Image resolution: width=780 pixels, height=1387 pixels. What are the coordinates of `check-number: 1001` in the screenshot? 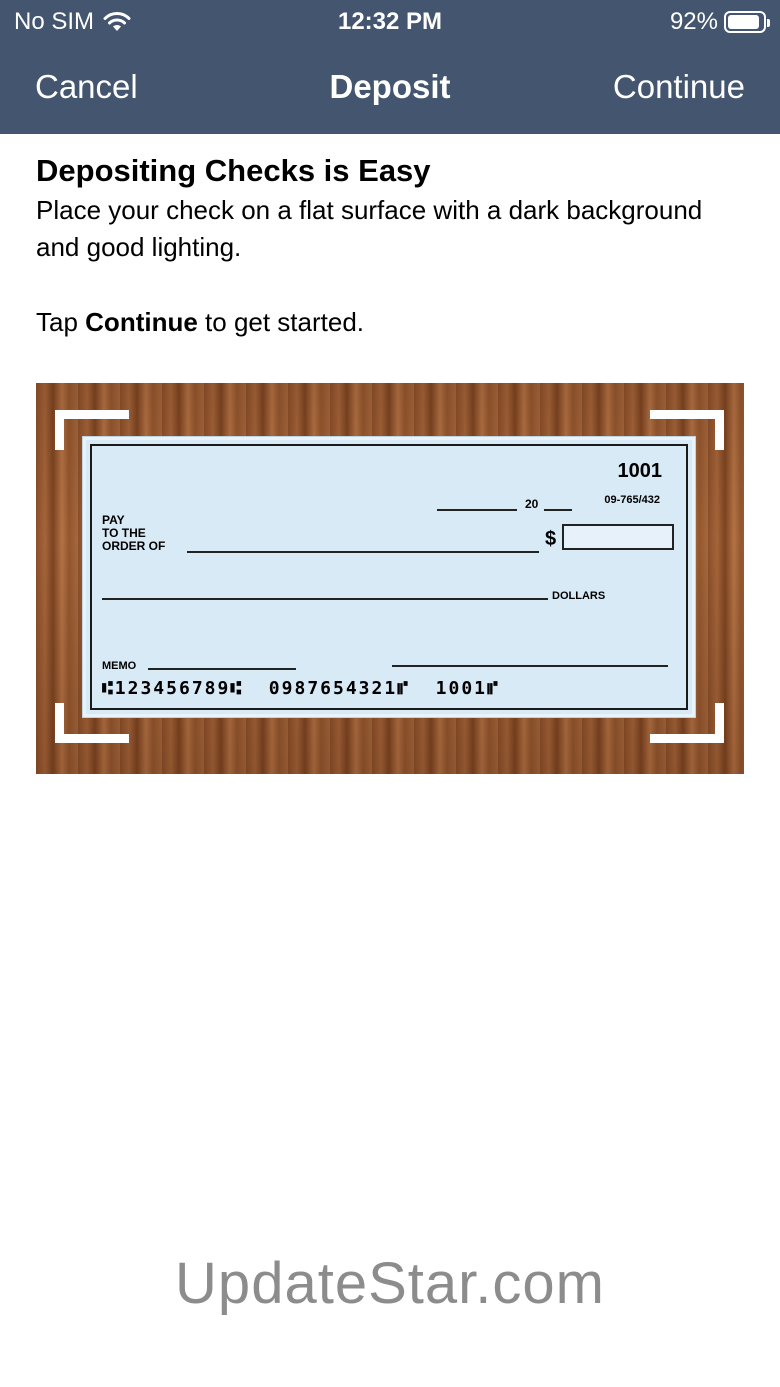 It's located at (640, 471).